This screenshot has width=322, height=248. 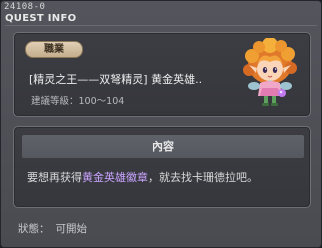 What do you see at coordinates (116, 79) in the screenshot?
I see `quest-name: [精灵之王——双弩精灵] 黄金英雄..` at bounding box center [116, 79].